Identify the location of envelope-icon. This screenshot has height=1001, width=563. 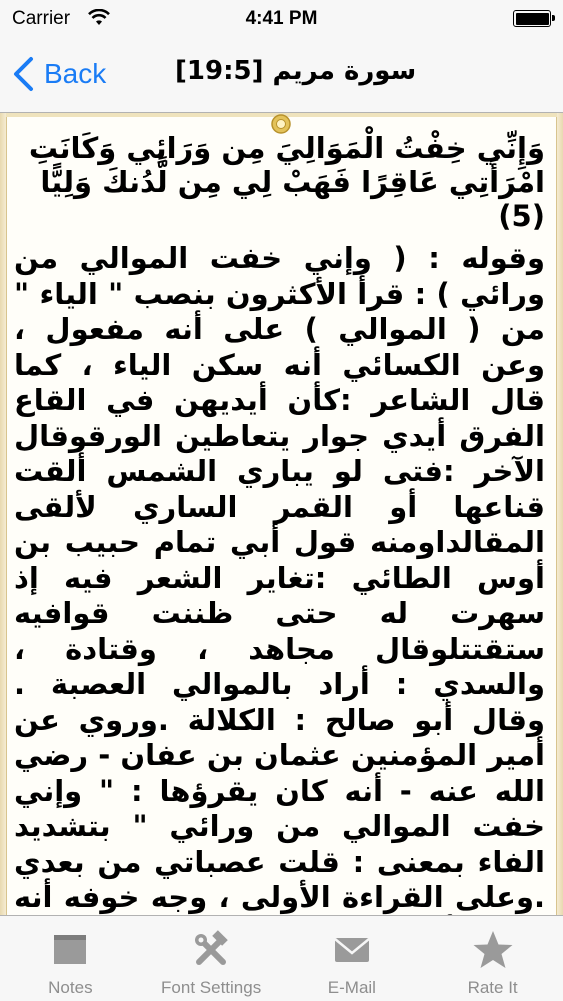
(352, 950).